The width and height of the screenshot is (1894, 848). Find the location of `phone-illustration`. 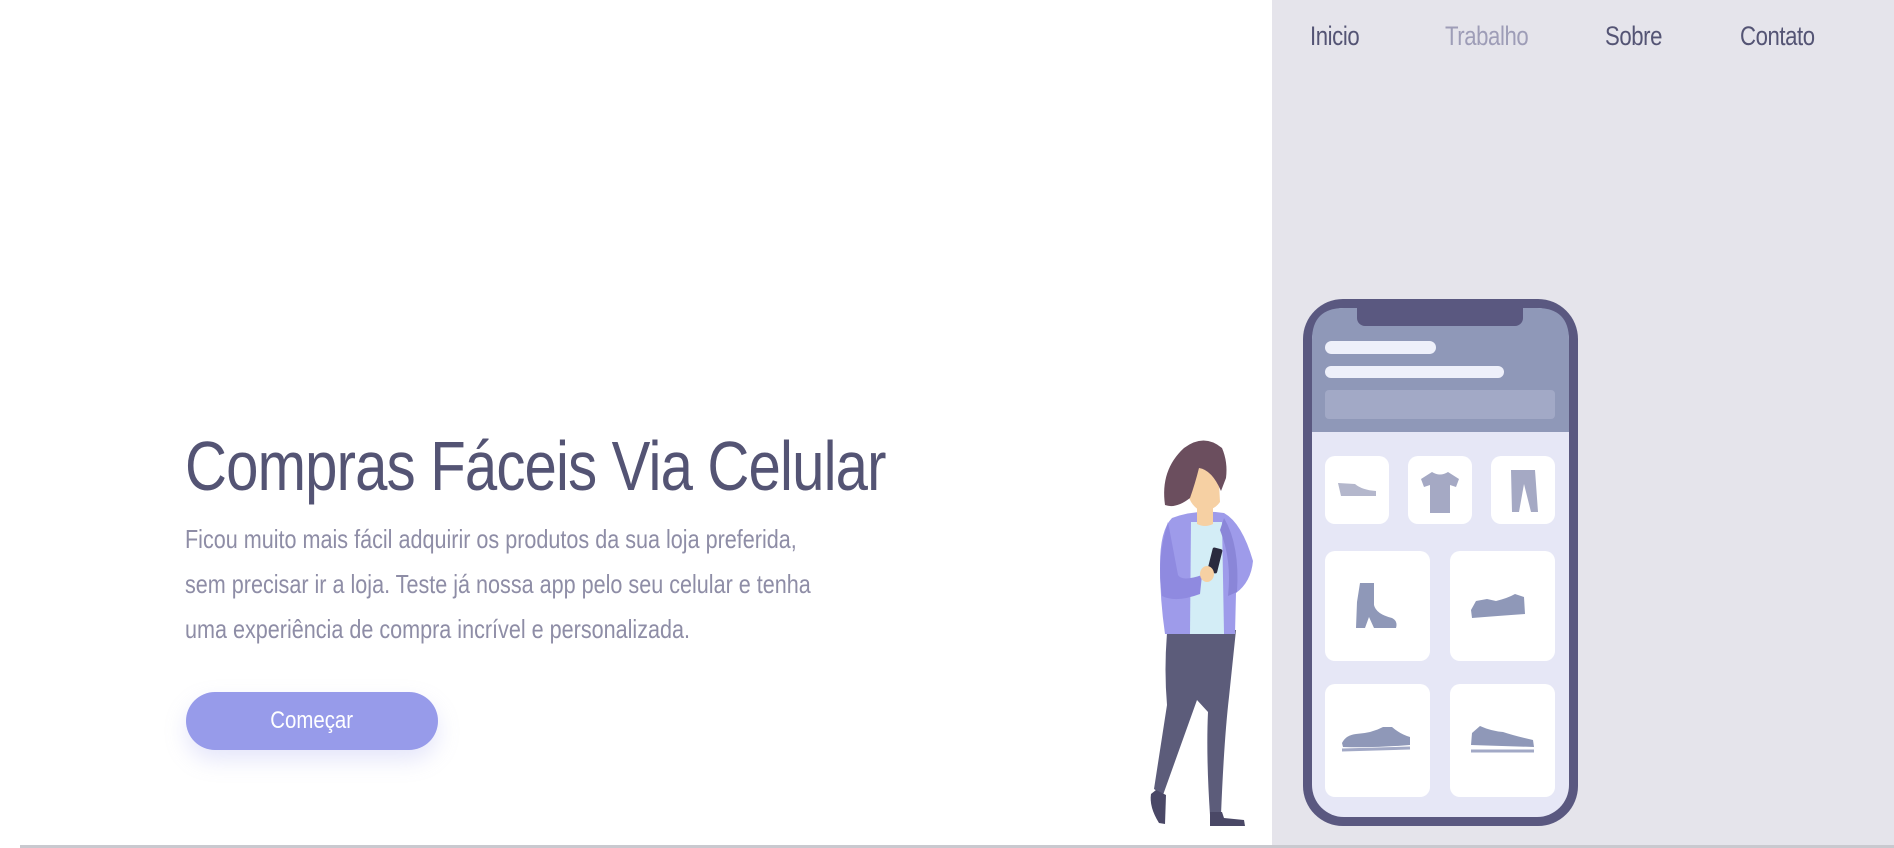

phone-illustration is located at coordinates (1440, 562).